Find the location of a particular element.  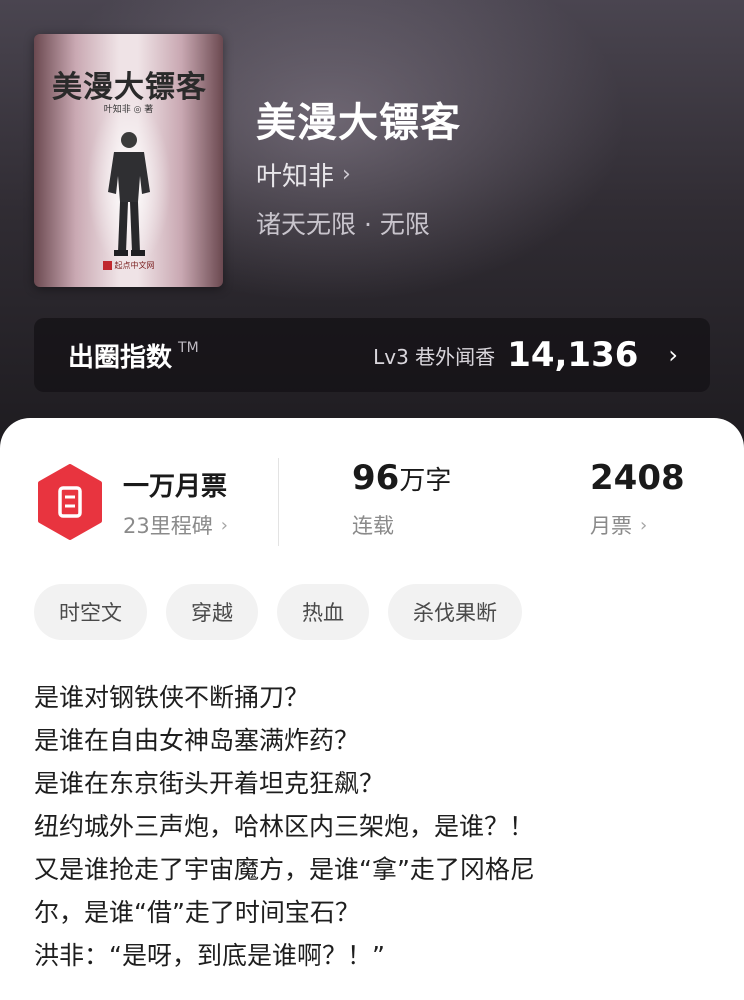

ticket-milestone-title: 一万月票 is located at coordinates (175, 487).